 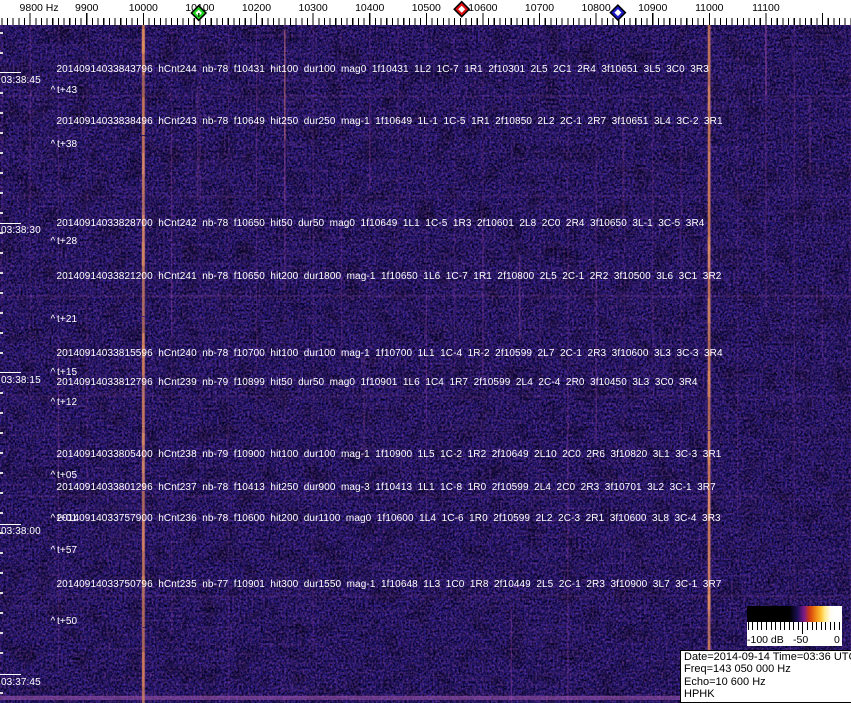 What do you see at coordinates (652, 8) in the screenshot?
I see `svg-text: 10900` at bounding box center [652, 8].